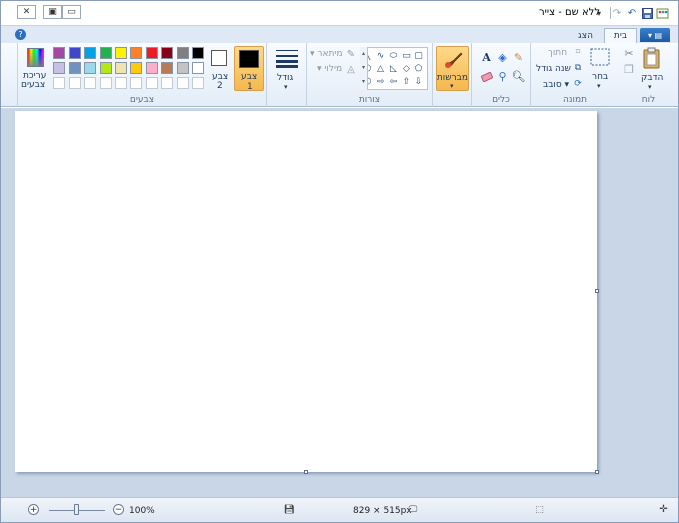 This screenshot has height=523, width=679. What do you see at coordinates (306, 472) in the screenshot?
I see `resize-handle-bottom` at bounding box center [306, 472].